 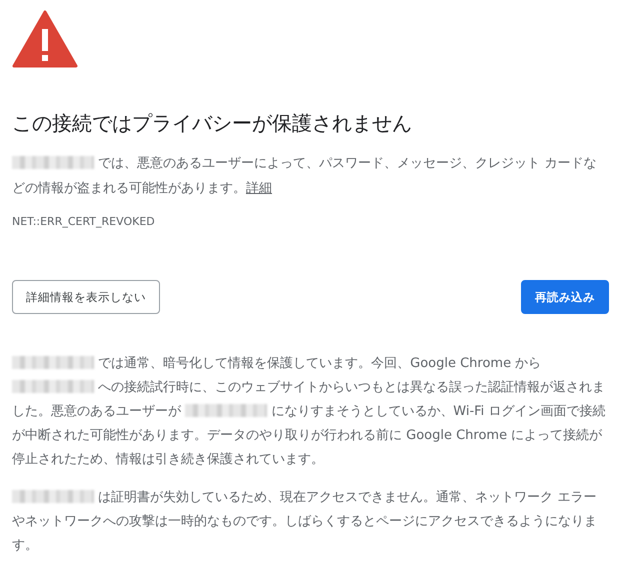 What do you see at coordinates (212, 123) in the screenshot?
I see `page-title: この接続ではプライバシーが保護されません` at bounding box center [212, 123].